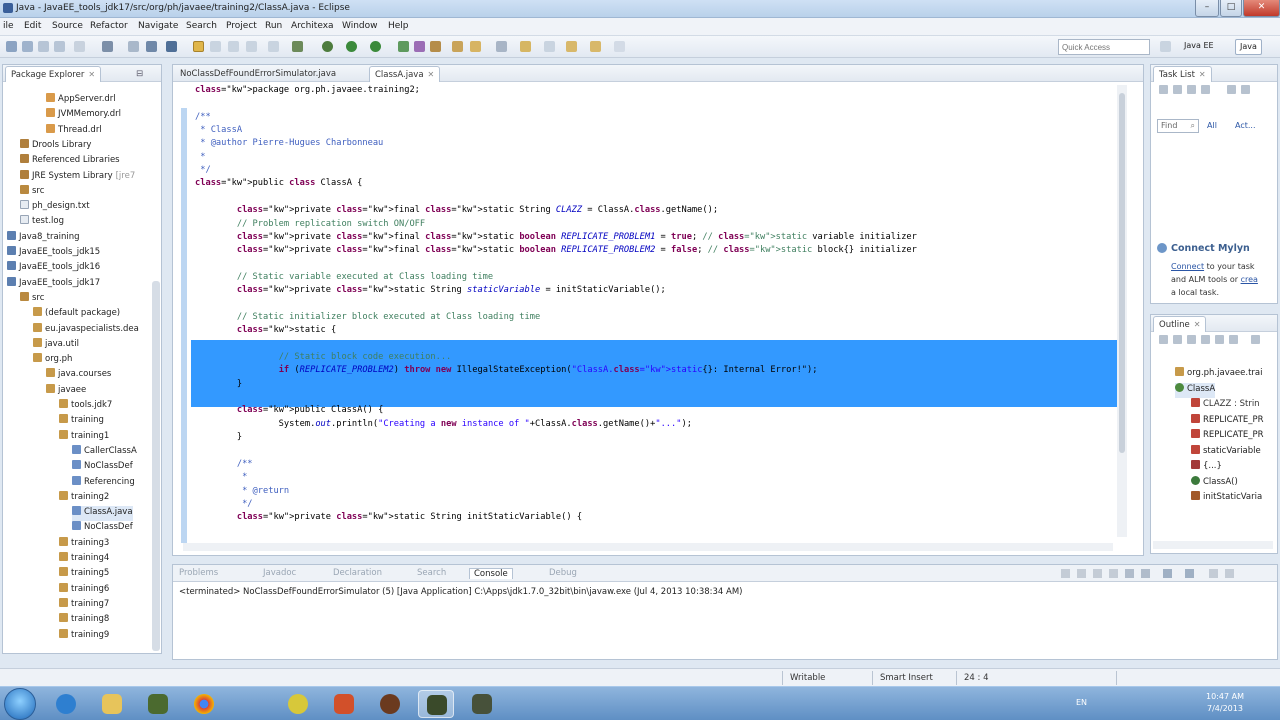 The width and height of the screenshot is (1280, 720). I want to click on tree-item: training6, so click(84, 590).